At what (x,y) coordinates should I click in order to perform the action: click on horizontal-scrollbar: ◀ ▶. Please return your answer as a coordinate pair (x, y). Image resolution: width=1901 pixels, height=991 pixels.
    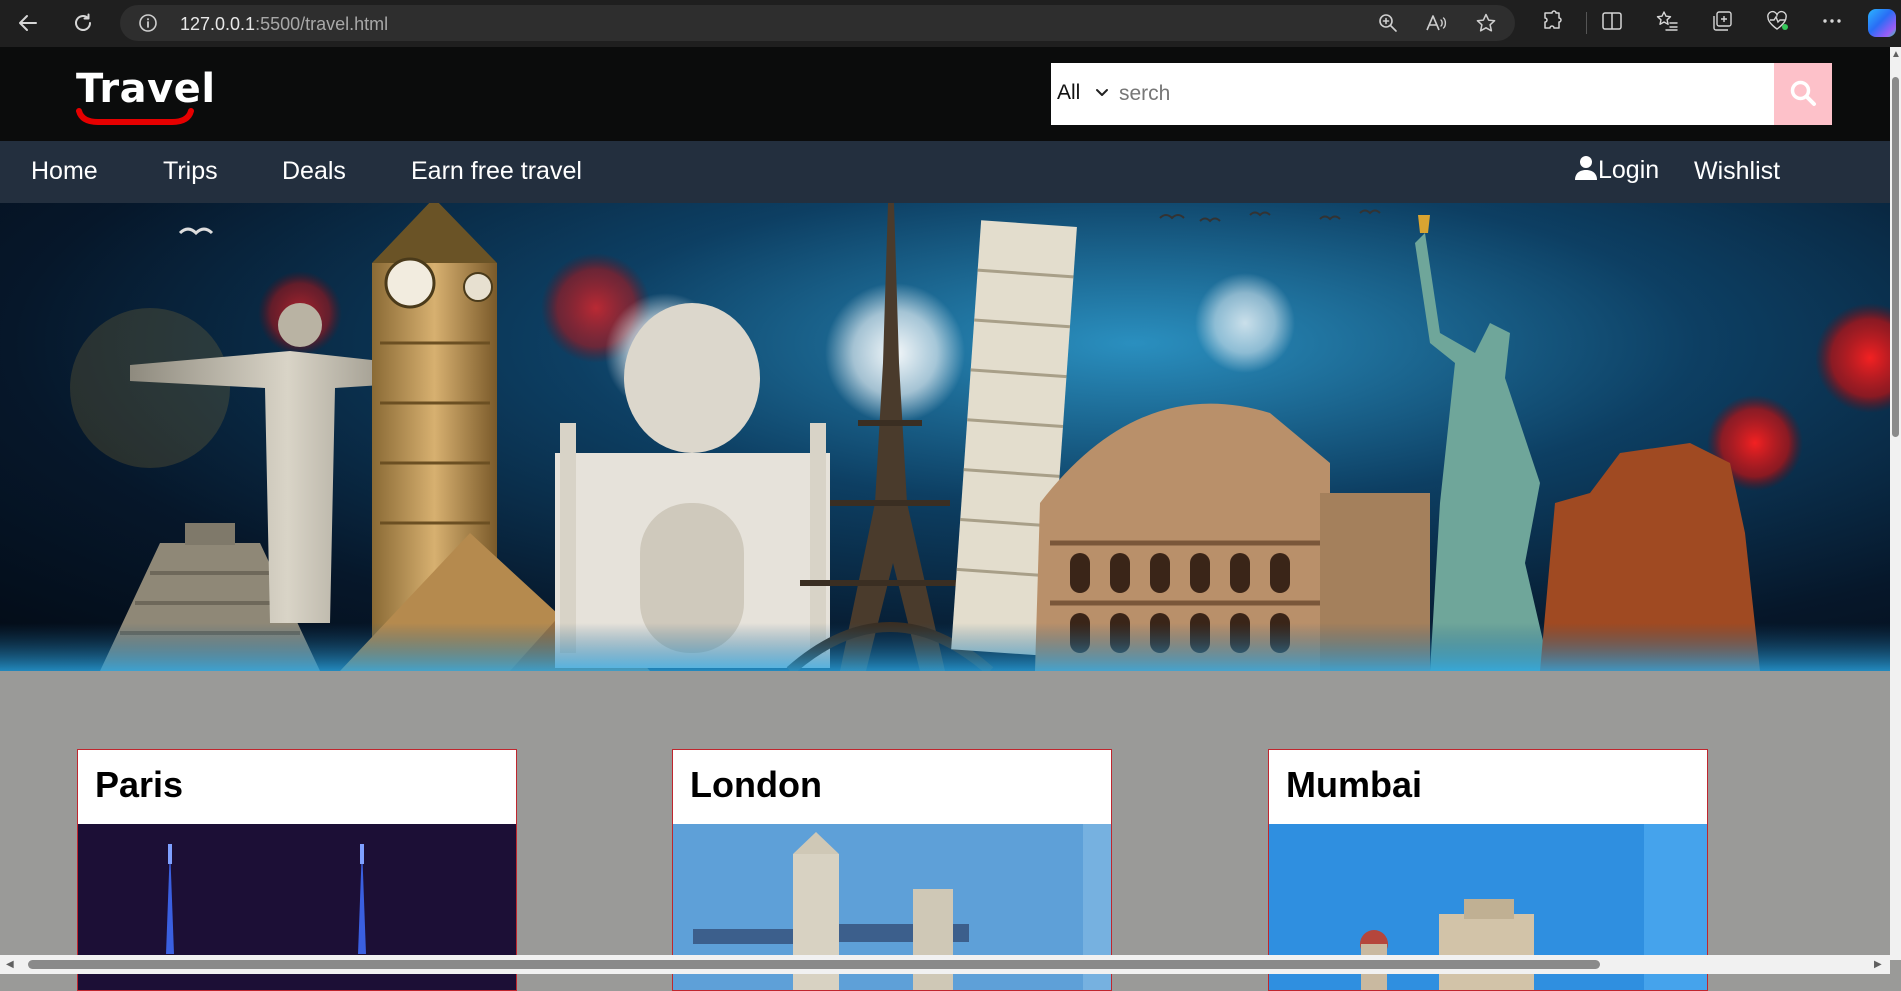
    Looking at the image, I should click on (945, 964).